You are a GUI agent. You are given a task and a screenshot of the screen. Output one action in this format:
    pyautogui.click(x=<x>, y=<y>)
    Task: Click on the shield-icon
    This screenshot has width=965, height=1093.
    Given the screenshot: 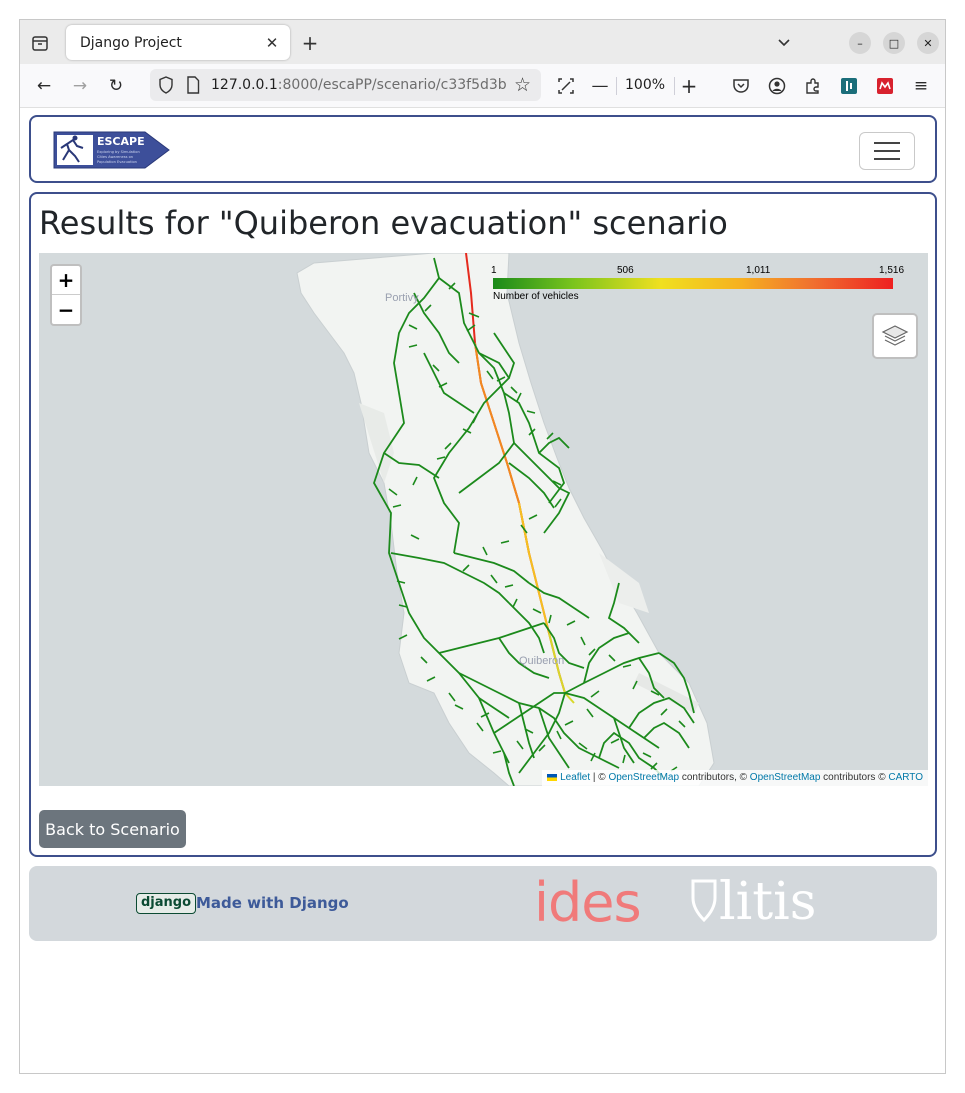 What is the action you would take?
    pyautogui.click(x=166, y=87)
    